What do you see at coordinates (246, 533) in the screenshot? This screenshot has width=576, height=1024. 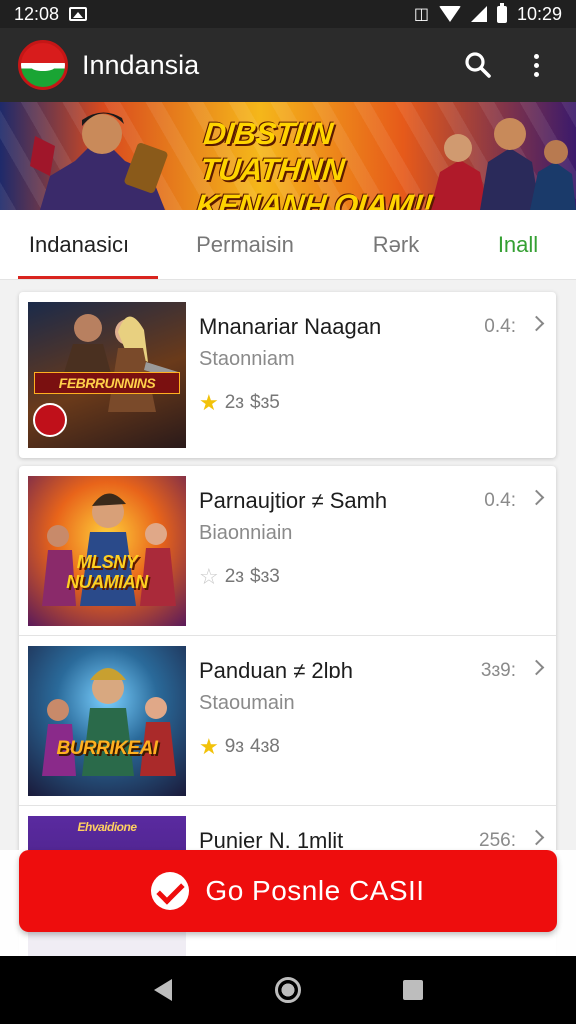 I see `item-subtitle: Biaonniain` at bounding box center [246, 533].